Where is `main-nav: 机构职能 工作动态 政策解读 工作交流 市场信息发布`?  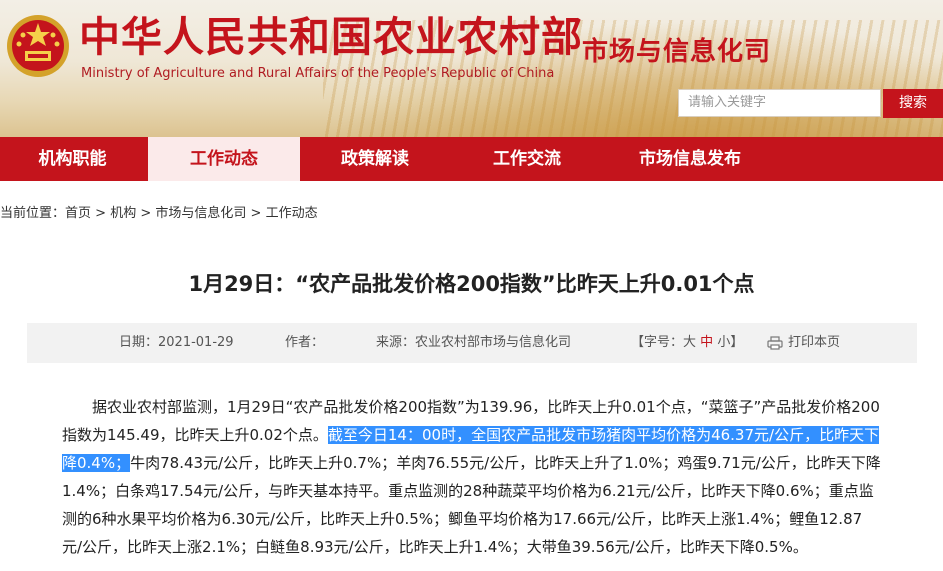 main-nav: 机构职能 工作动态 政策解读 工作交流 市场信息发布 is located at coordinates (471, 159).